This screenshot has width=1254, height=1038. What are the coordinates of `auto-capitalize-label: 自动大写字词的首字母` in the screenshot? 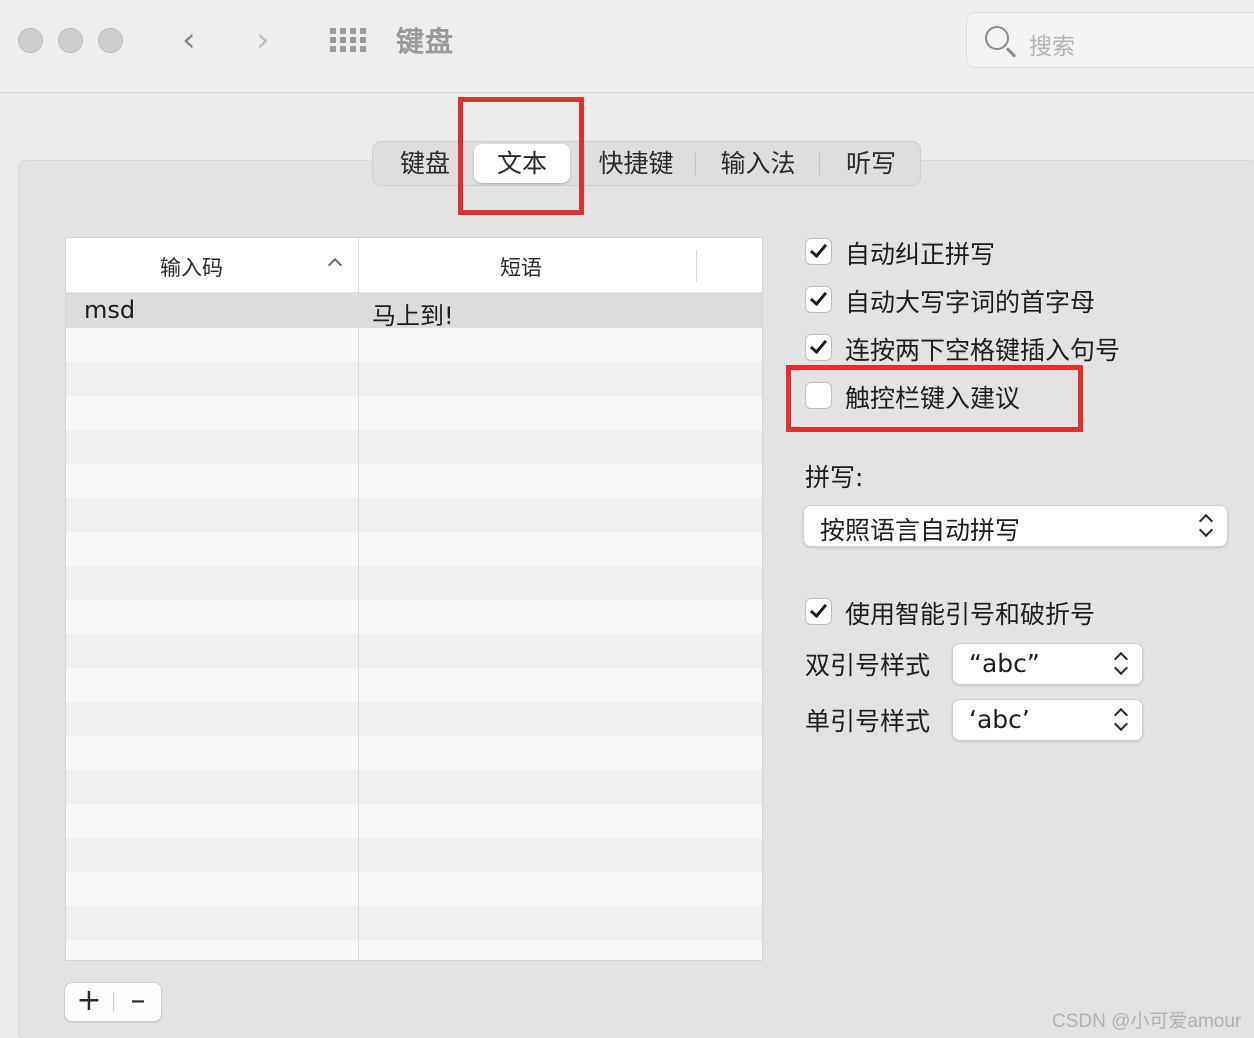 It's located at (970, 302).